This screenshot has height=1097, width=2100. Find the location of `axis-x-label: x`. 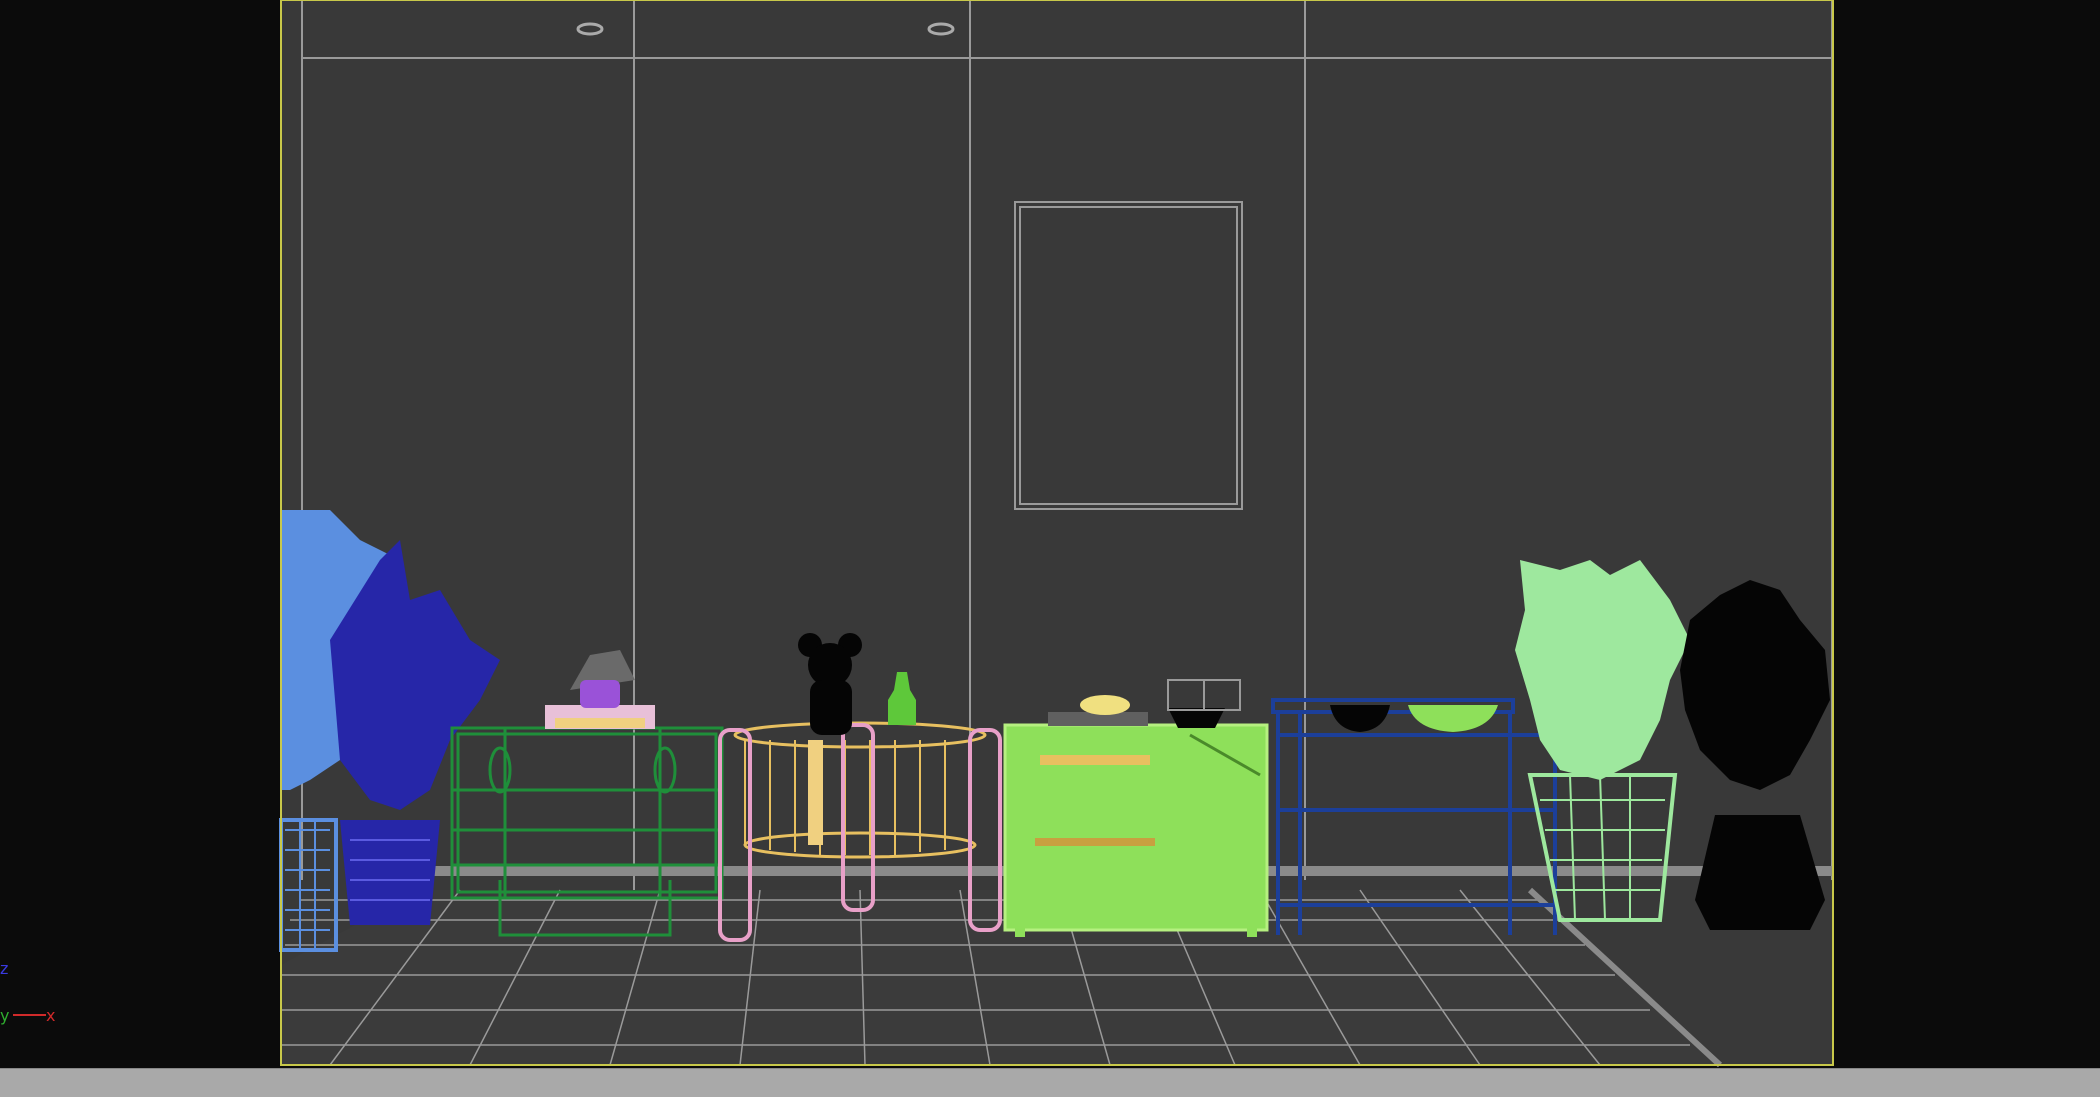

axis-x-label: x is located at coordinates (50, 1015).